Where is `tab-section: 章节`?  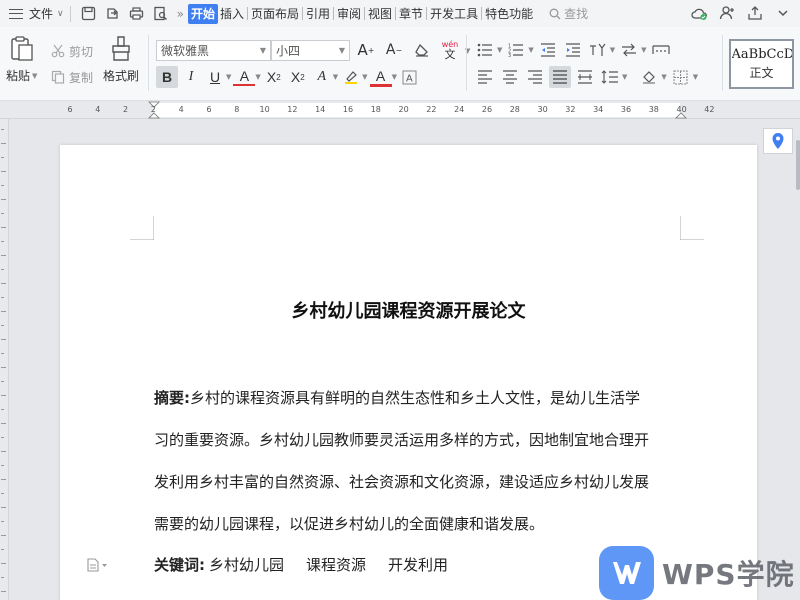
tab-section: 章节 is located at coordinates (411, 14).